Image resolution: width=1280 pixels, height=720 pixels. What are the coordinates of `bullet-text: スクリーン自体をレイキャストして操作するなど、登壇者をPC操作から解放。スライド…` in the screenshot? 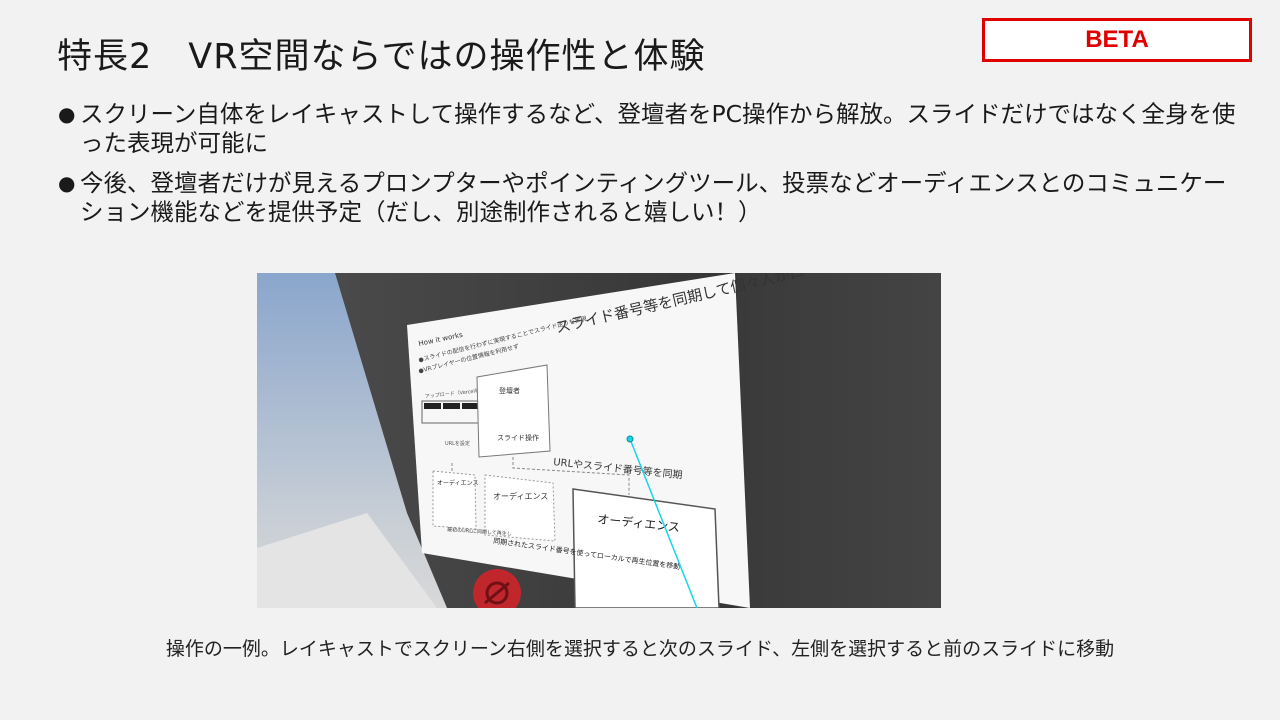 It's located at (658, 128).